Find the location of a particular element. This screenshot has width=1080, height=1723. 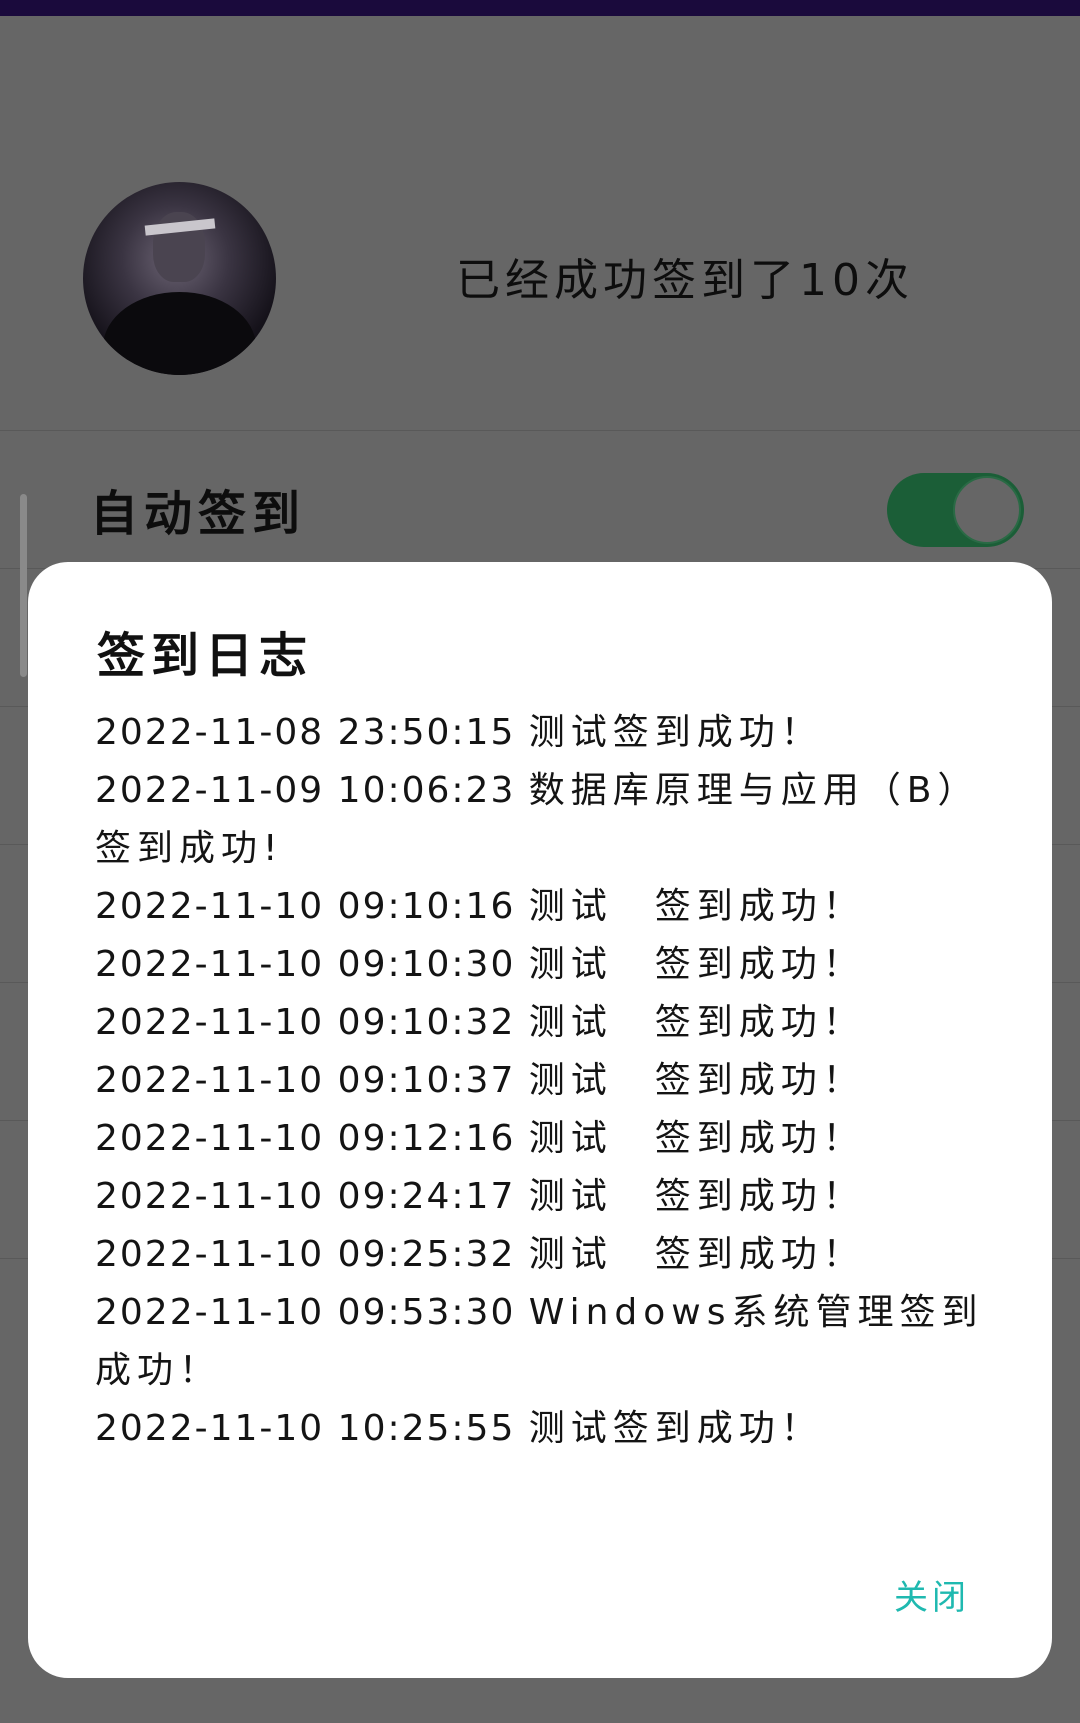

log-time: 2022-11-09 10:06:23 is located at coordinates (305, 790).